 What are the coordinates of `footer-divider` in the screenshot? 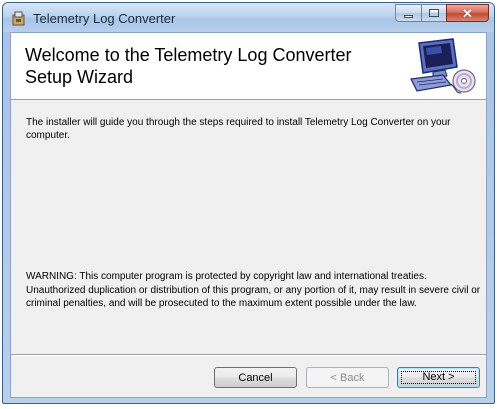 It's located at (248, 354).